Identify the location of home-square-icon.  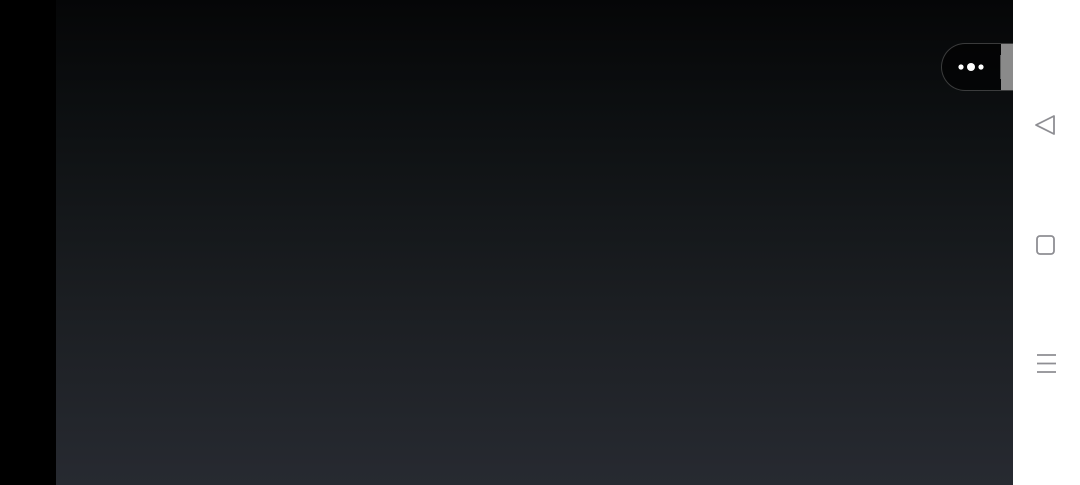
(1045, 245).